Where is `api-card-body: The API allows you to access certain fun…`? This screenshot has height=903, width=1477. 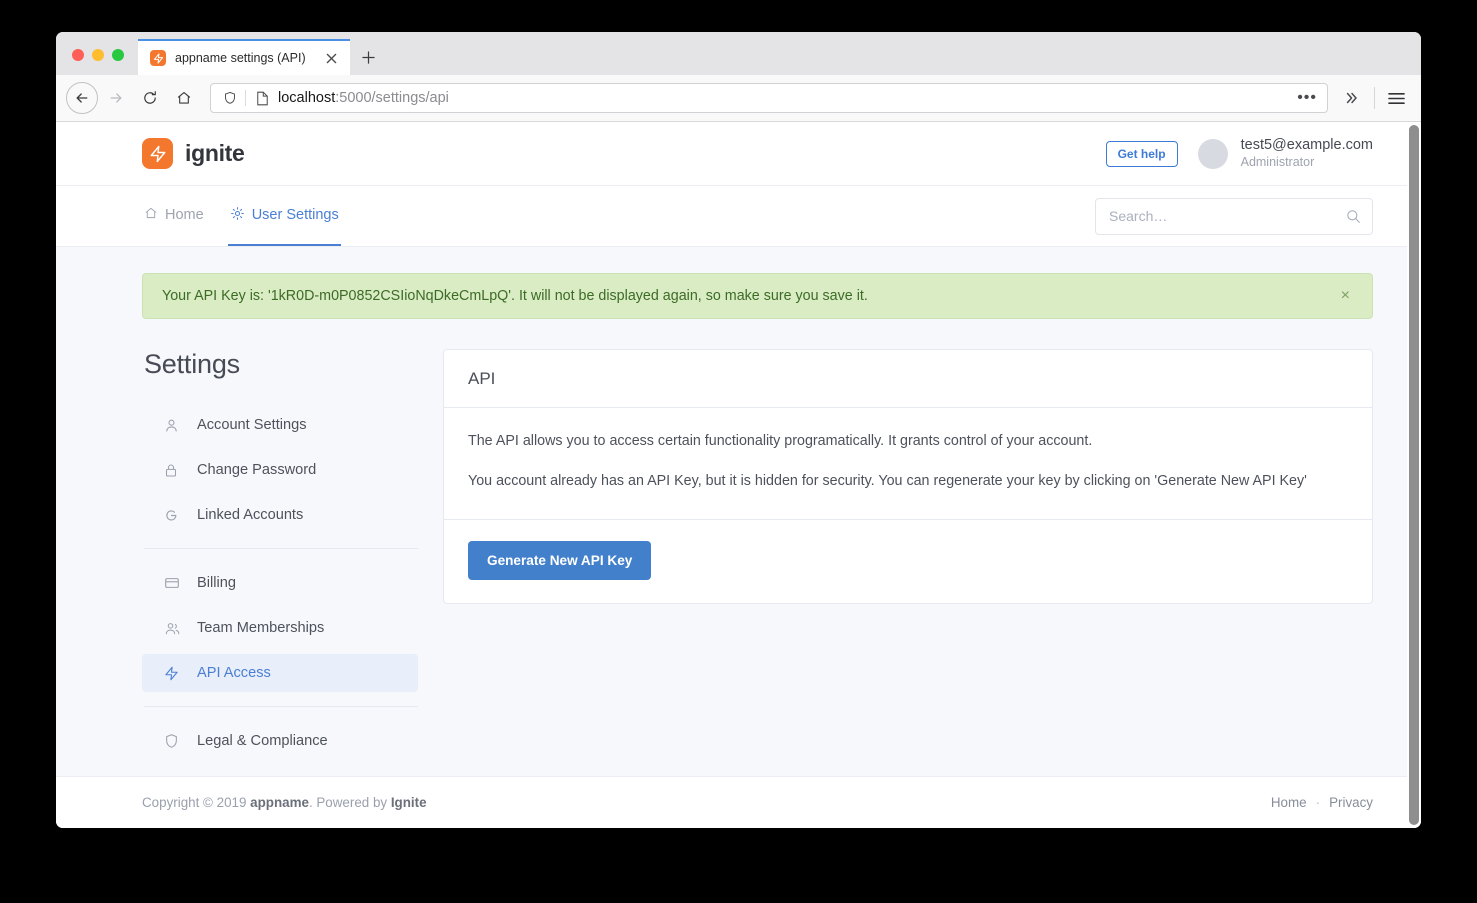
api-card-body: The API allows you to access certain fun… is located at coordinates (908, 463).